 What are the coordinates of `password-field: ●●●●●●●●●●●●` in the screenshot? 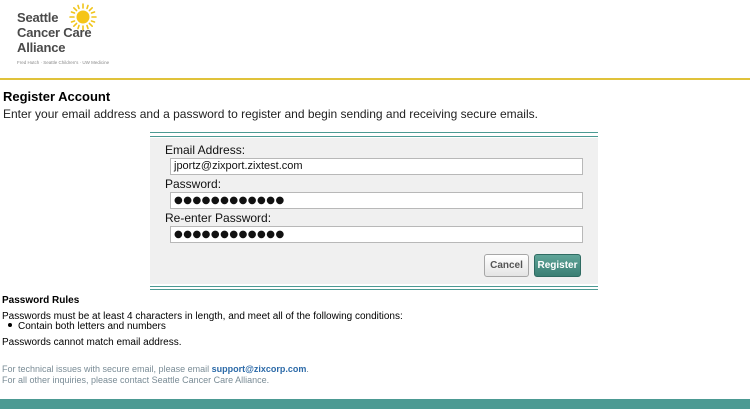 It's located at (376, 200).